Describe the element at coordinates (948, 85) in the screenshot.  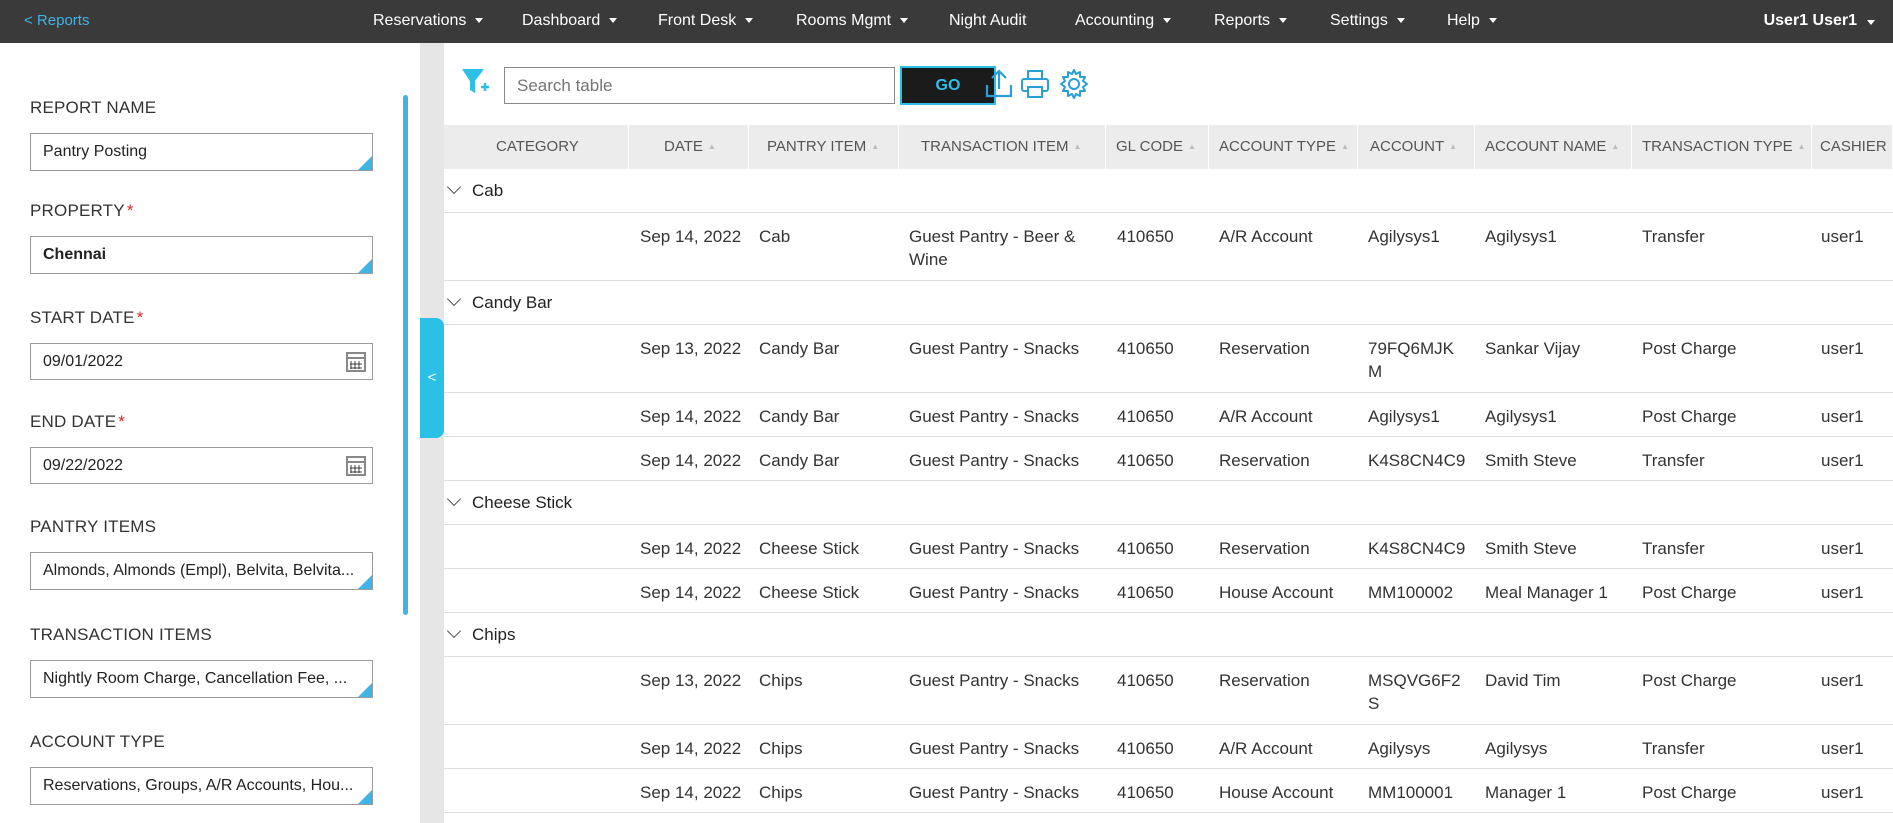
I see `go-button: GO` at that location.